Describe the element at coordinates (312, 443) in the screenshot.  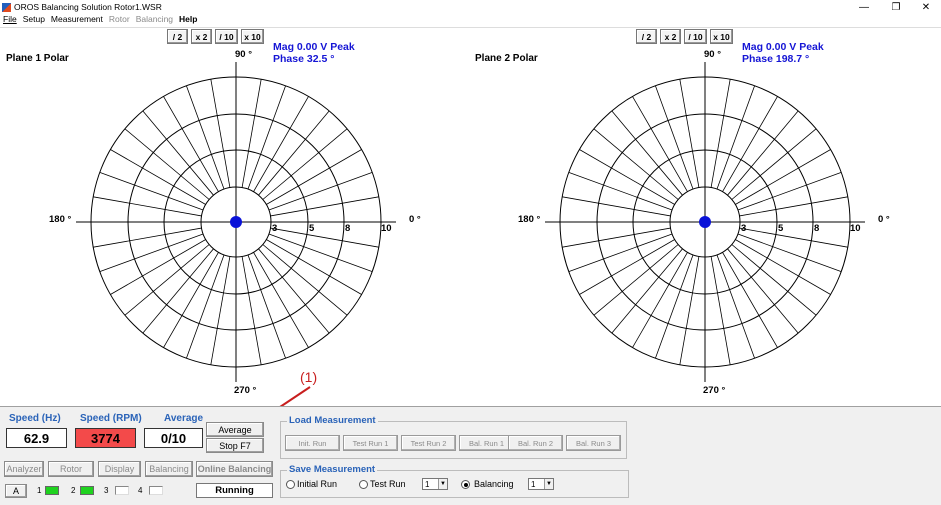
I see `init-run-button: Init. Run` at that location.